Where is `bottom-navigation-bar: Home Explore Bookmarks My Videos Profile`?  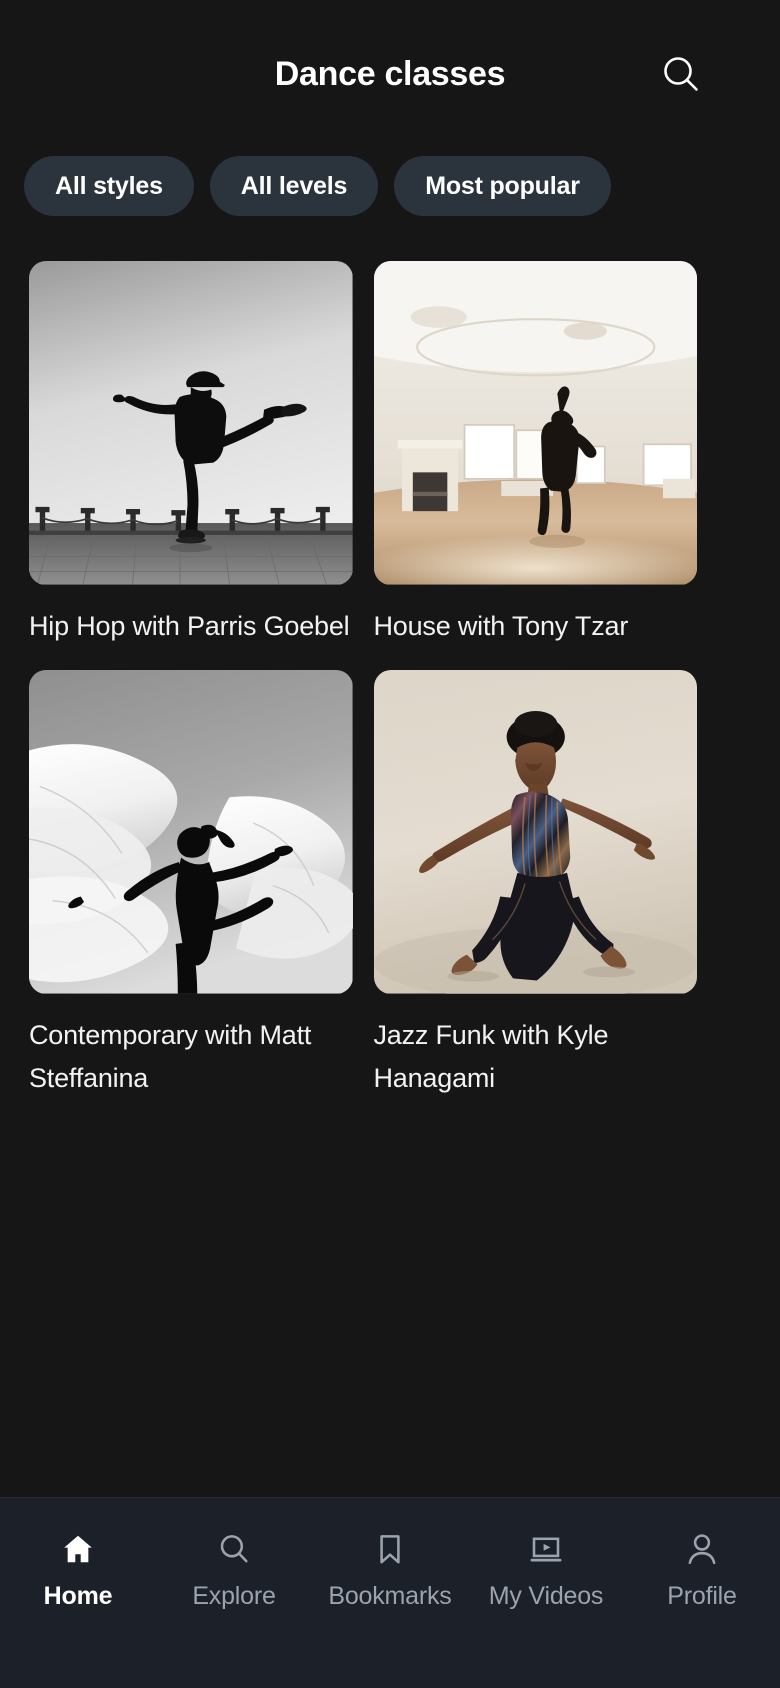 bottom-navigation-bar: Home Explore Bookmarks My Videos Profile is located at coordinates (390, 1592).